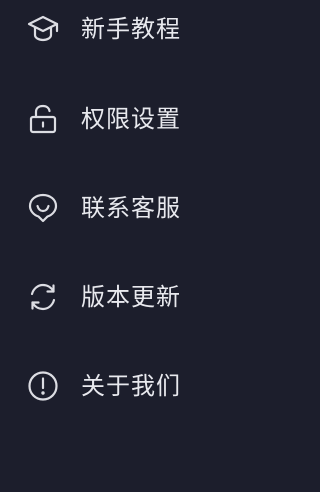 The height and width of the screenshot is (492, 320). What do you see at coordinates (131, 386) in the screenshot?
I see `menu-item-label: 关于我们` at bounding box center [131, 386].